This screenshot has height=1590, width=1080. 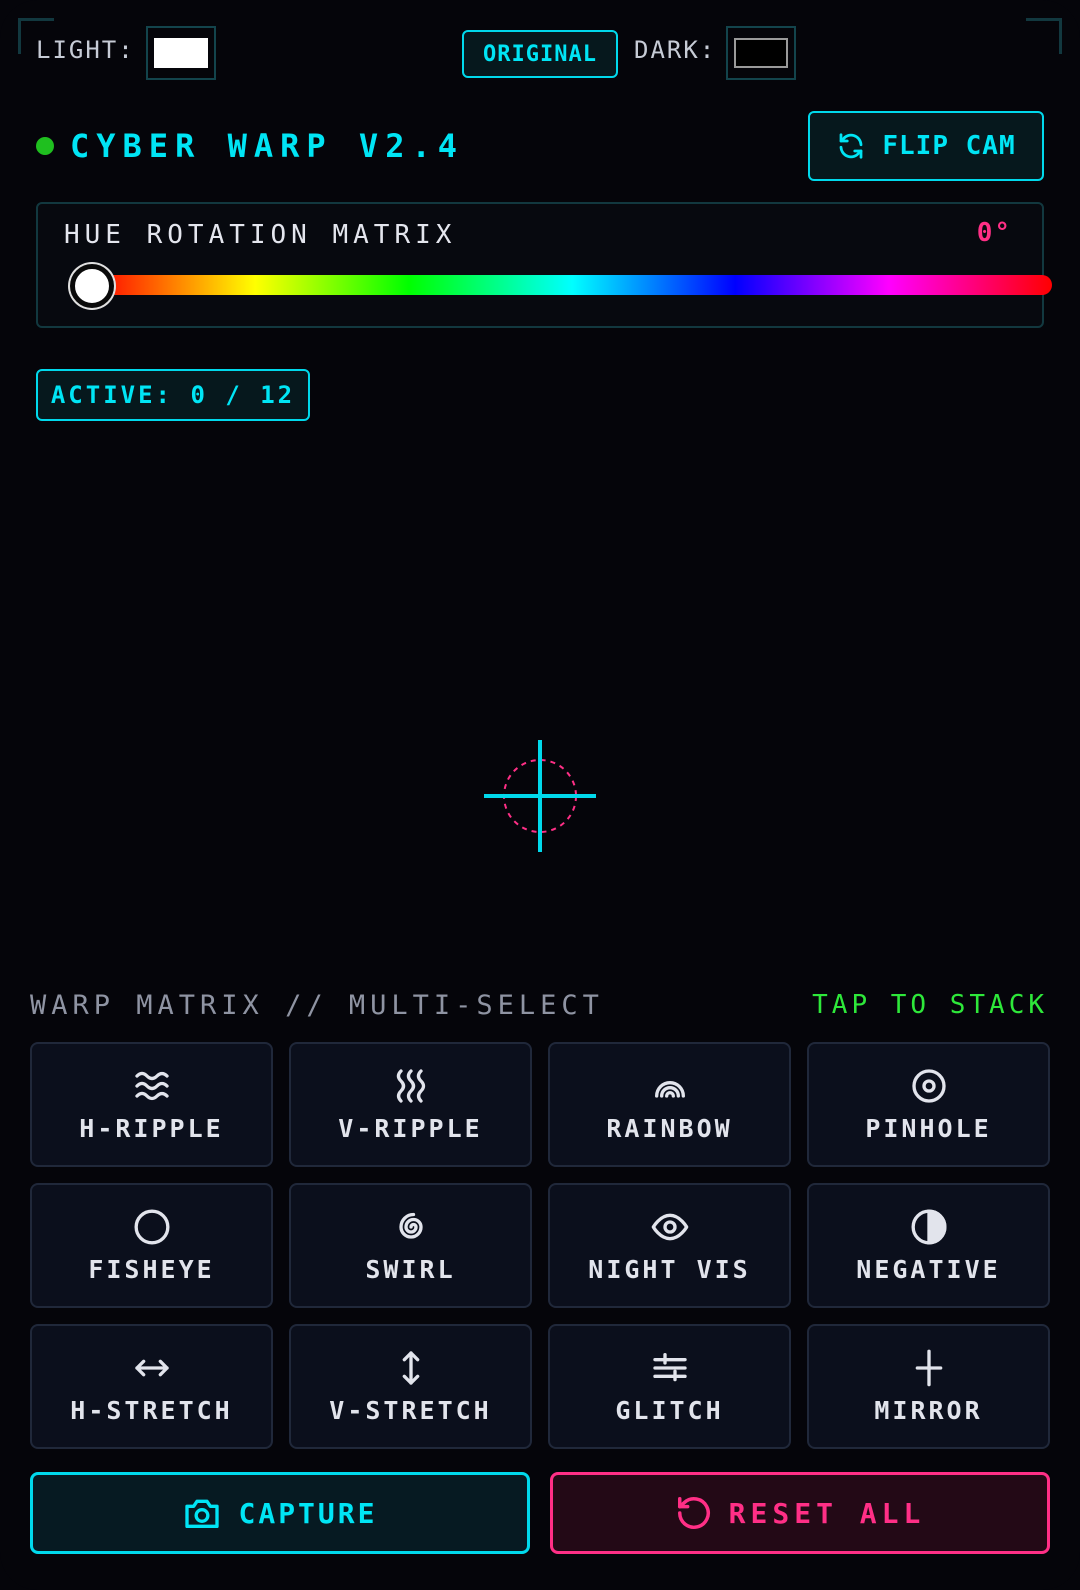 I want to click on effect-tile-v-stretch: V-STRETCH, so click(x=410, y=1386).